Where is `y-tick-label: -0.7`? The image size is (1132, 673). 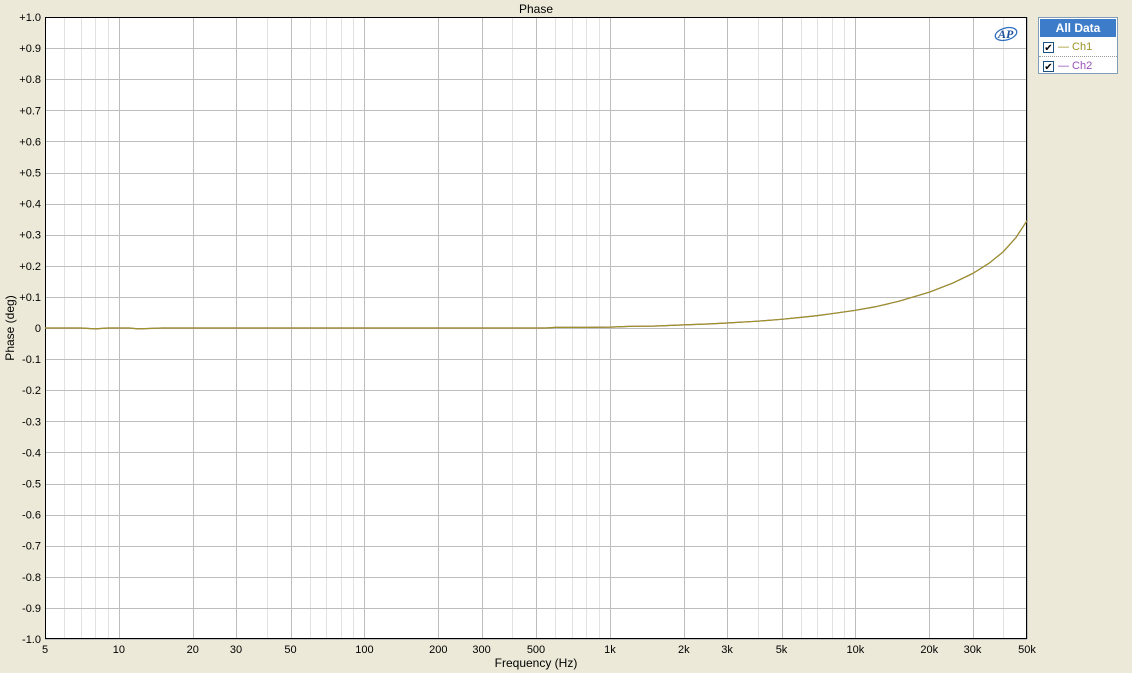 y-tick-label: -0.7 is located at coordinates (31, 547).